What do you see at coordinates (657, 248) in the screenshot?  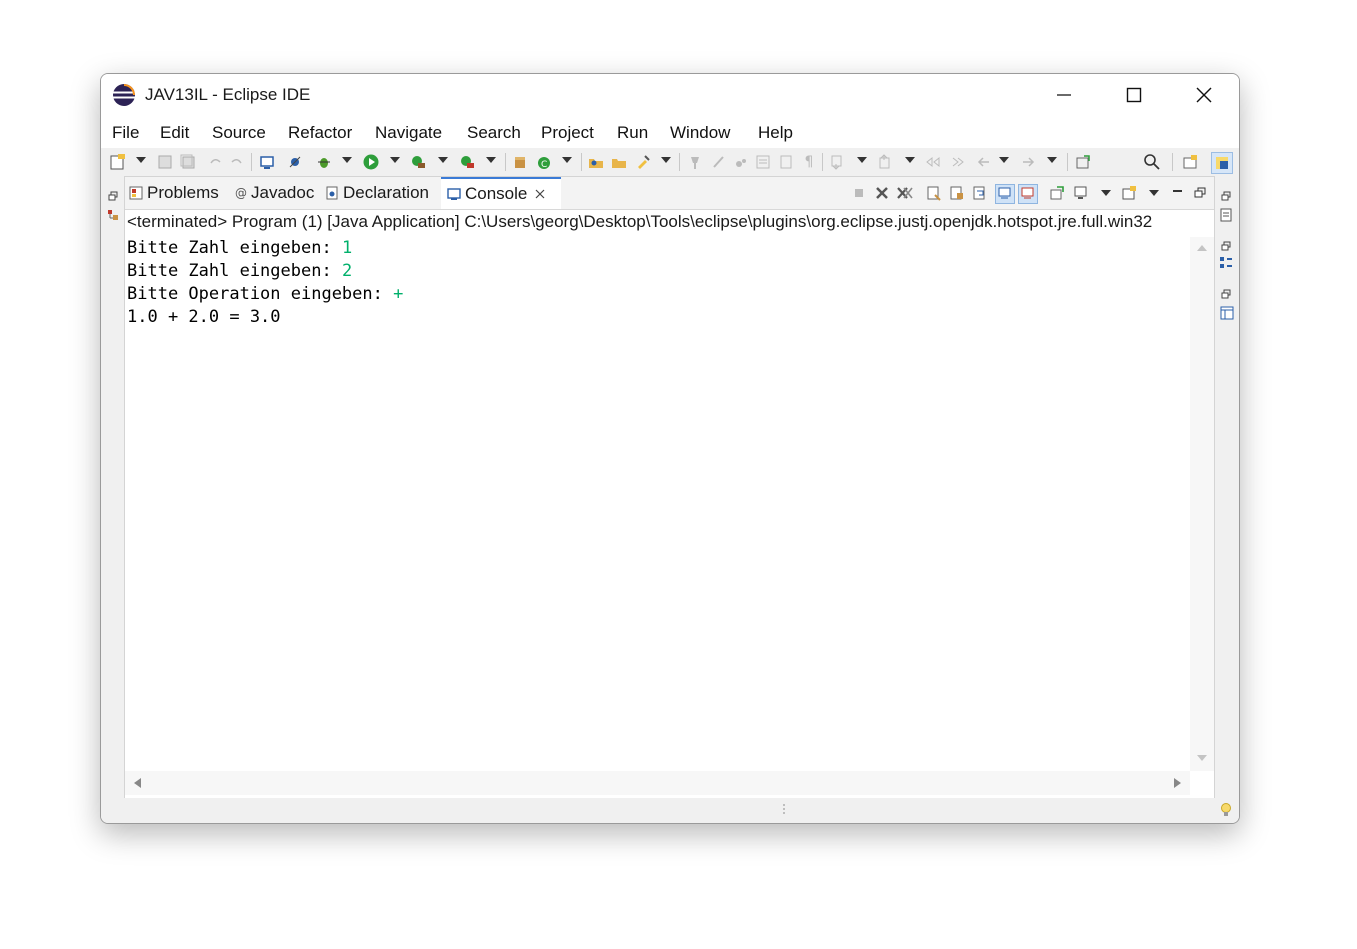 I see `console-line: Bitte Zahl eingeben: 1` at bounding box center [657, 248].